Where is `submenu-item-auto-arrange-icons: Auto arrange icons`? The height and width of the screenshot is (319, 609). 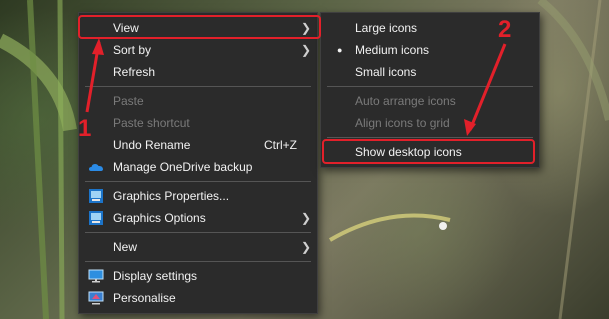
submenu-item-auto-arrange-icons: Auto arrange icons is located at coordinates (430, 101).